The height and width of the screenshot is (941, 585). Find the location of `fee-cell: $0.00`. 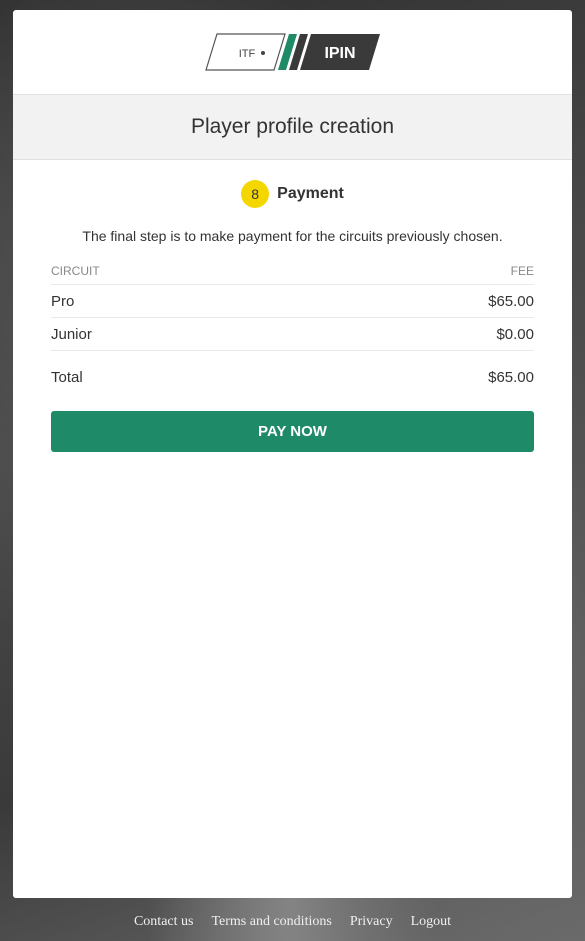

fee-cell: $0.00 is located at coordinates (515, 334).